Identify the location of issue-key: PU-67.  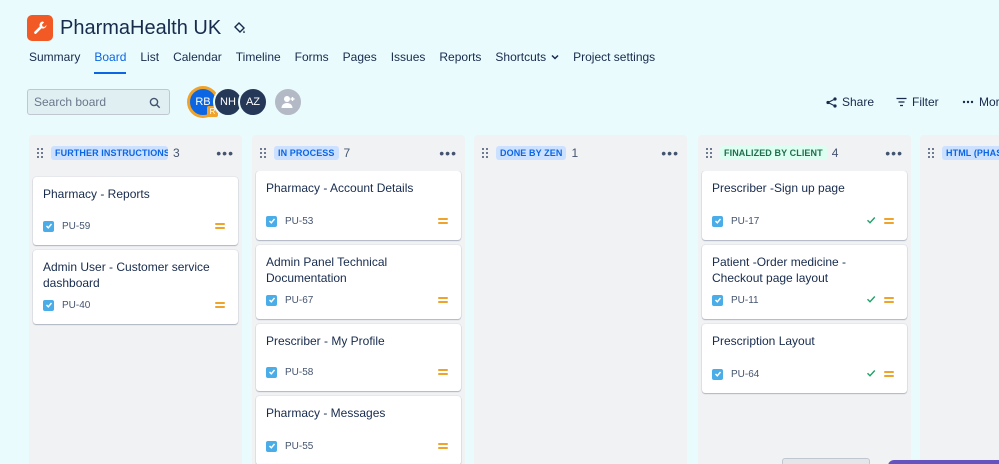
(299, 300).